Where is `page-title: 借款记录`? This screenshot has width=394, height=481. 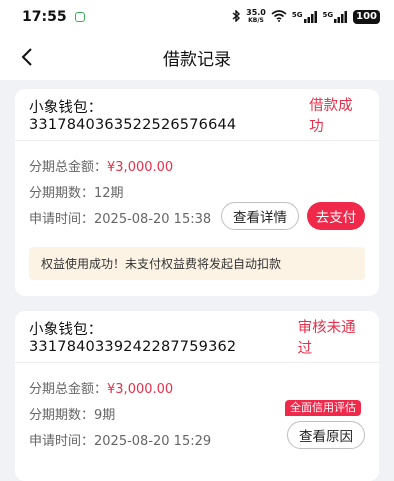
page-title: 借款记录 is located at coordinates (197, 59).